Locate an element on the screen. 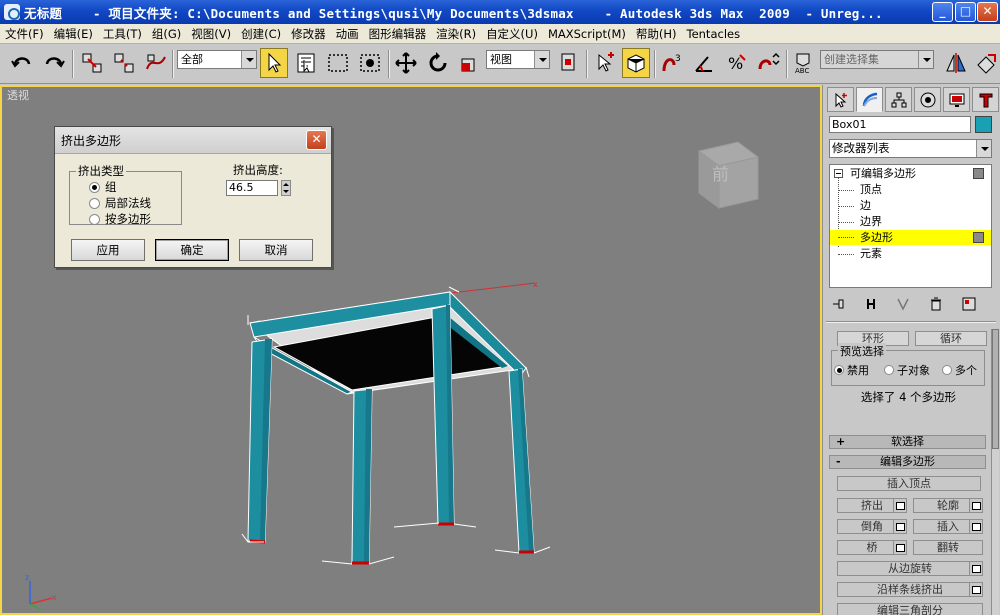  radio-local-normal: 局部法线 is located at coordinates (120, 203).